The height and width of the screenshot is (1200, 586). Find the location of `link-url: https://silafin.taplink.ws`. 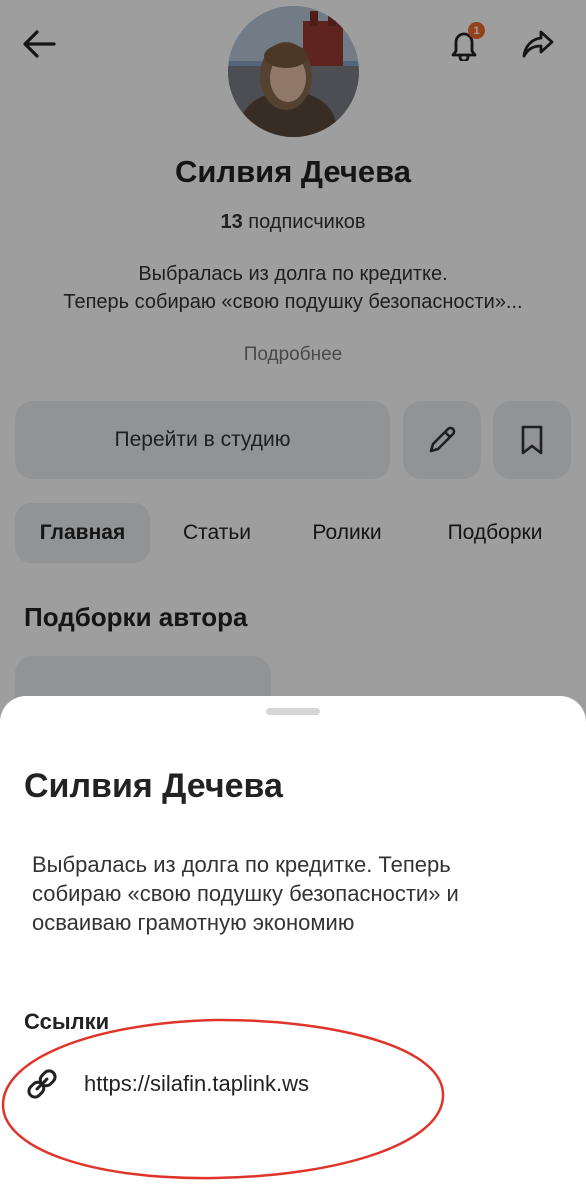

link-url: https://silafin.taplink.ws is located at coordinates (196, 1083).